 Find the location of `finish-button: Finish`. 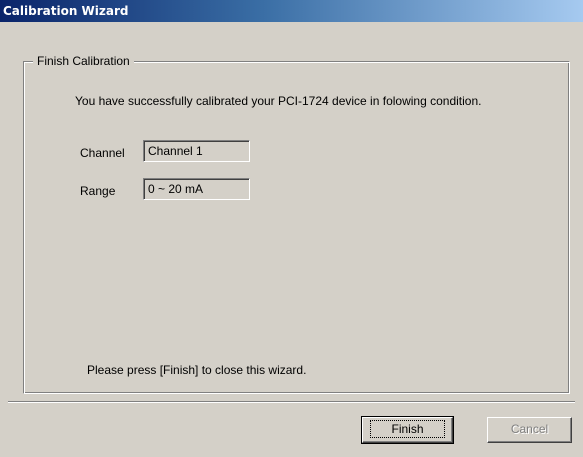

finish-button: Finish is located at coordinates (407, 430).